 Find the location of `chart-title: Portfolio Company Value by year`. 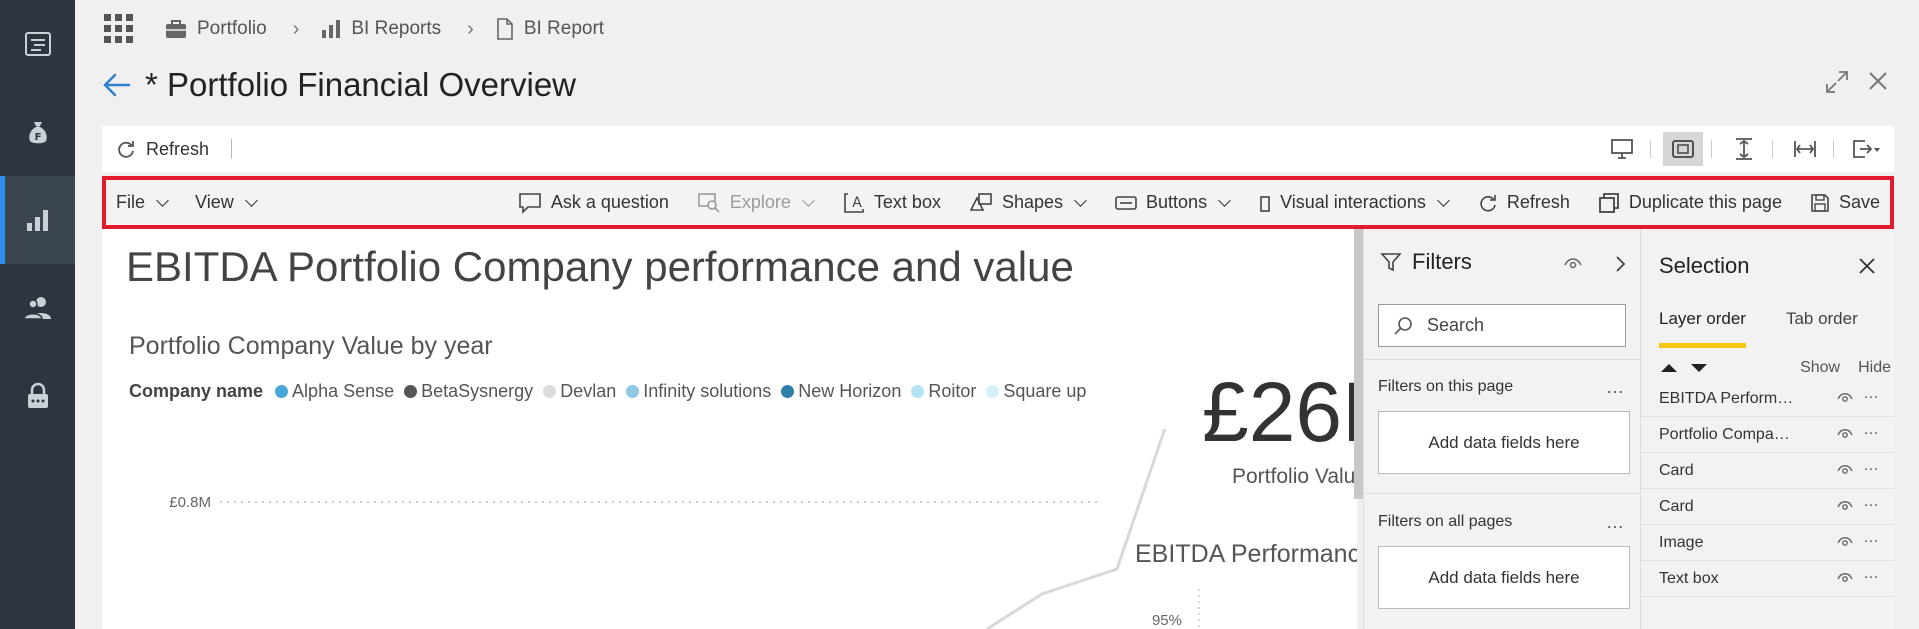

chart-title: Portfolio Company Value by year is located at coordinates (311, 346).